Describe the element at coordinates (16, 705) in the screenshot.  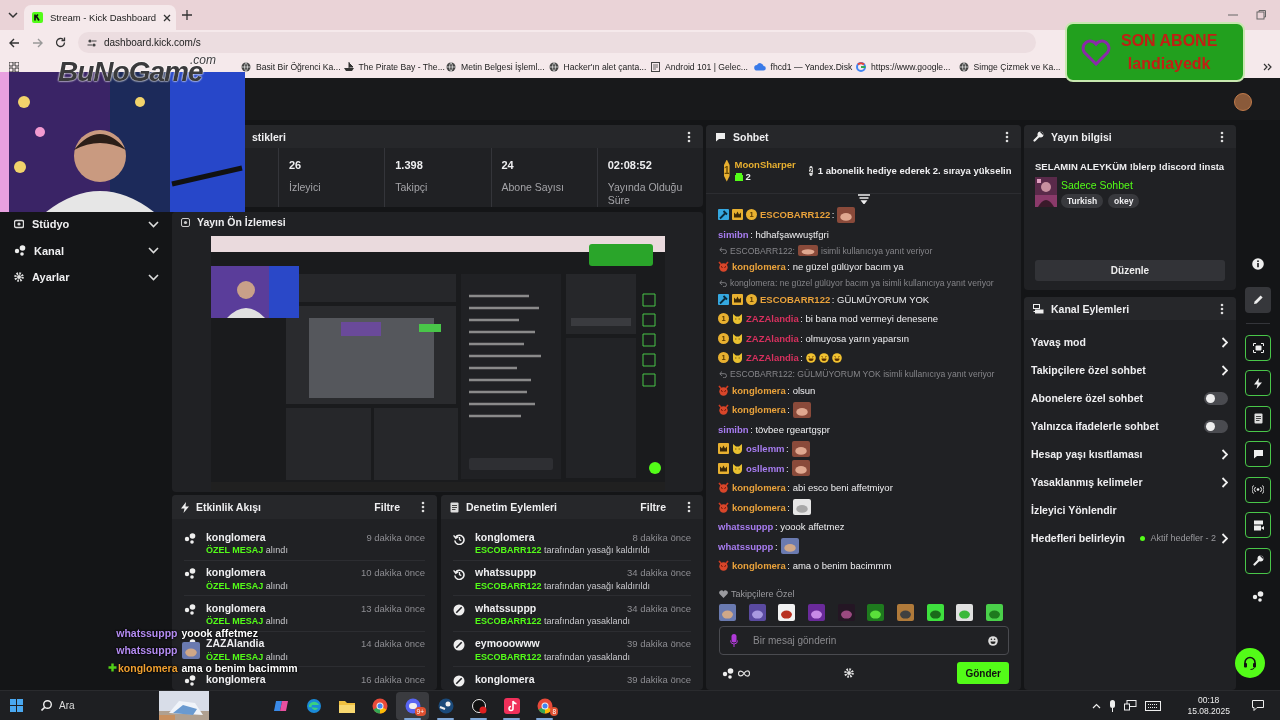
I see `start-icon` at that location.